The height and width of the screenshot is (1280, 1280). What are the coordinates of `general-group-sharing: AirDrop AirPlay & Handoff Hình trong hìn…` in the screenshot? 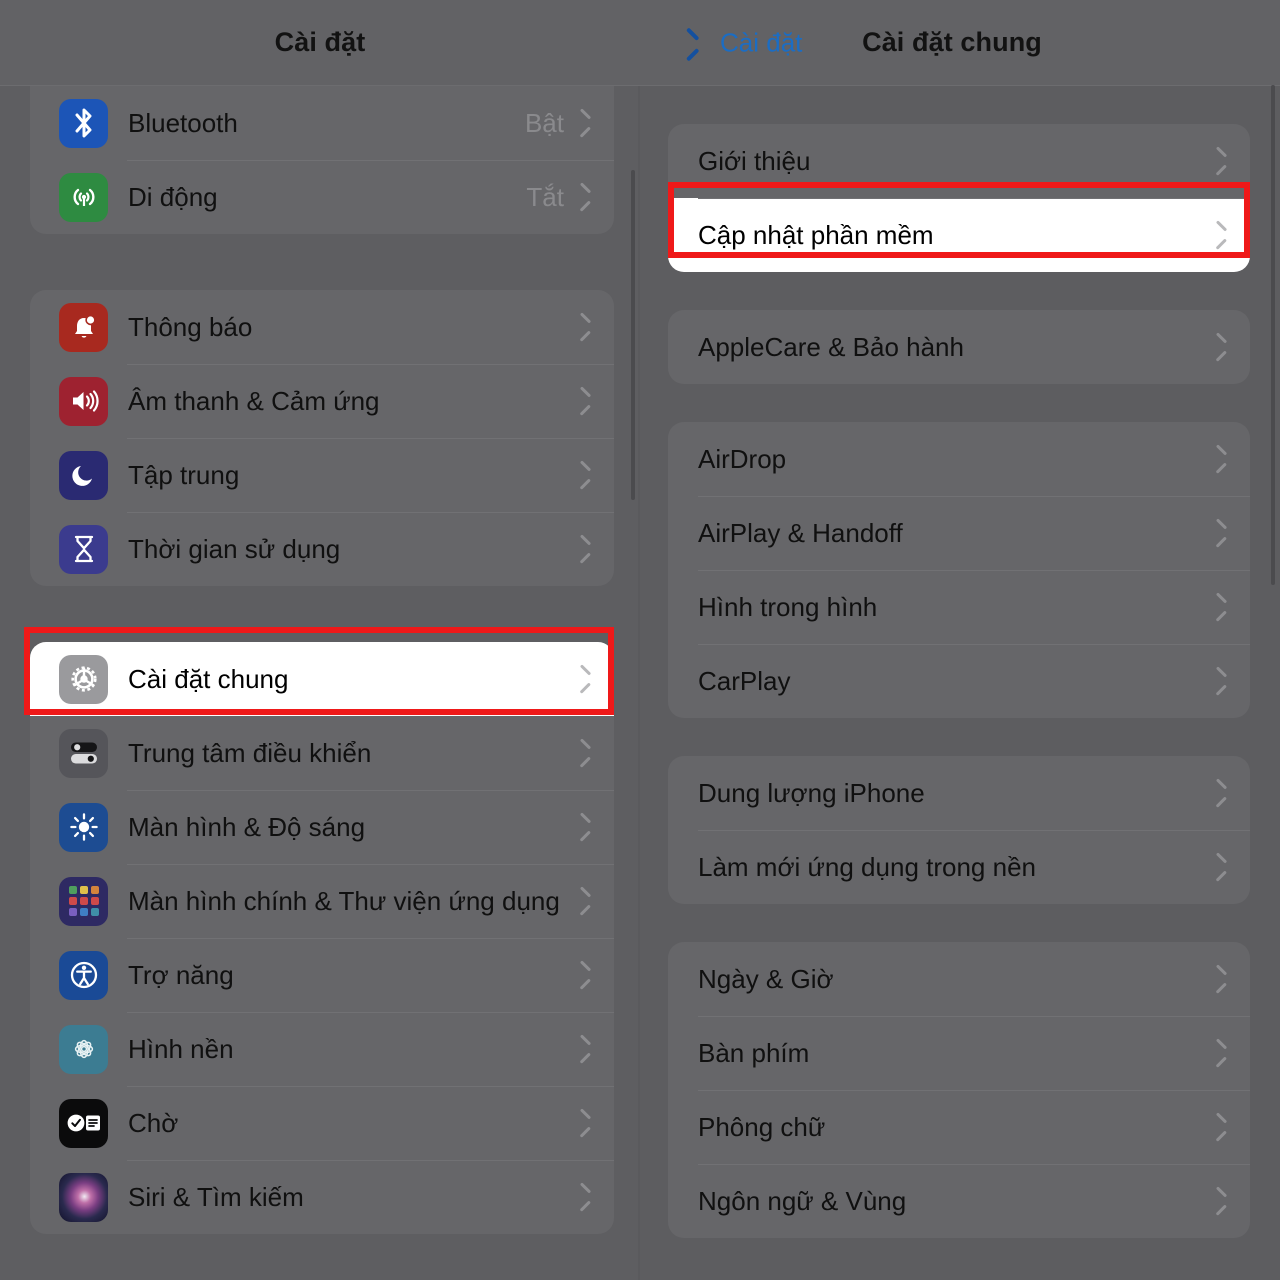 It's located at (959, 570).